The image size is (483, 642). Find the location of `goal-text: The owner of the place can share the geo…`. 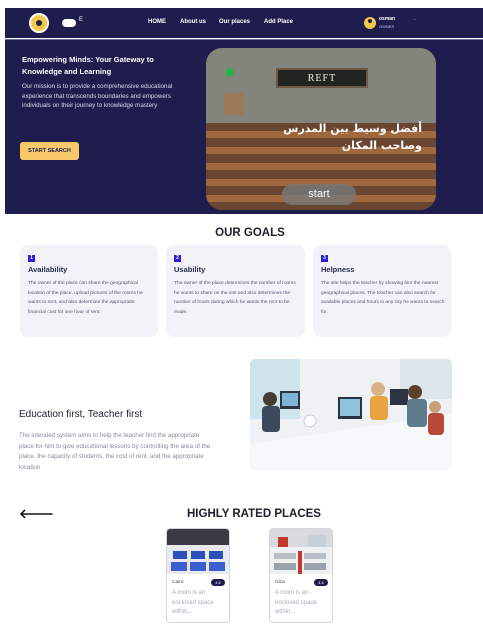

goal-text: The owner of the place can share the geo… is located at coordinates (85, 298).